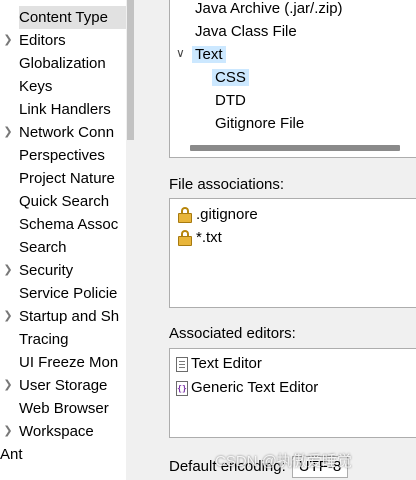  What do you see at coordinates (44, 339) in the screenshot?
I see `nav-item-label: Tracing` at bounding box center [44, 339].